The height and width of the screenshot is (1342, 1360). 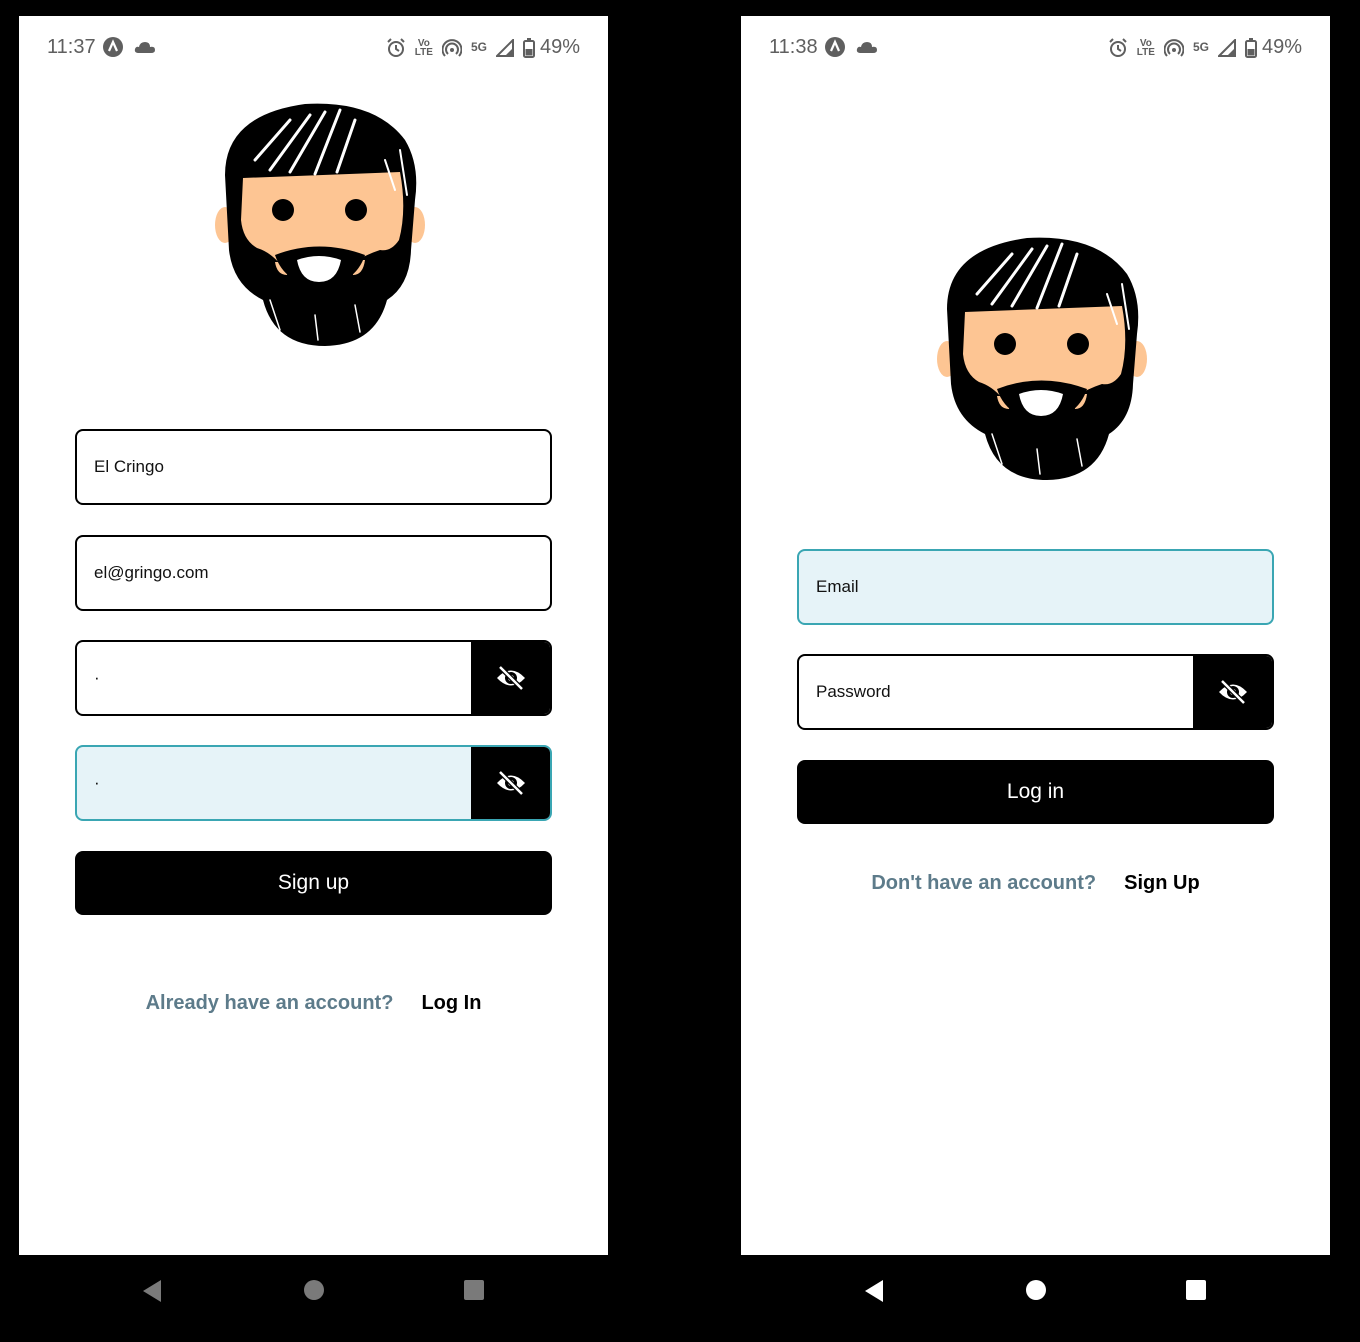 What do you see at coordinates (1035, 692) in the screenshot?
I see `password-input: Password` at bounding box center [1035, 692].